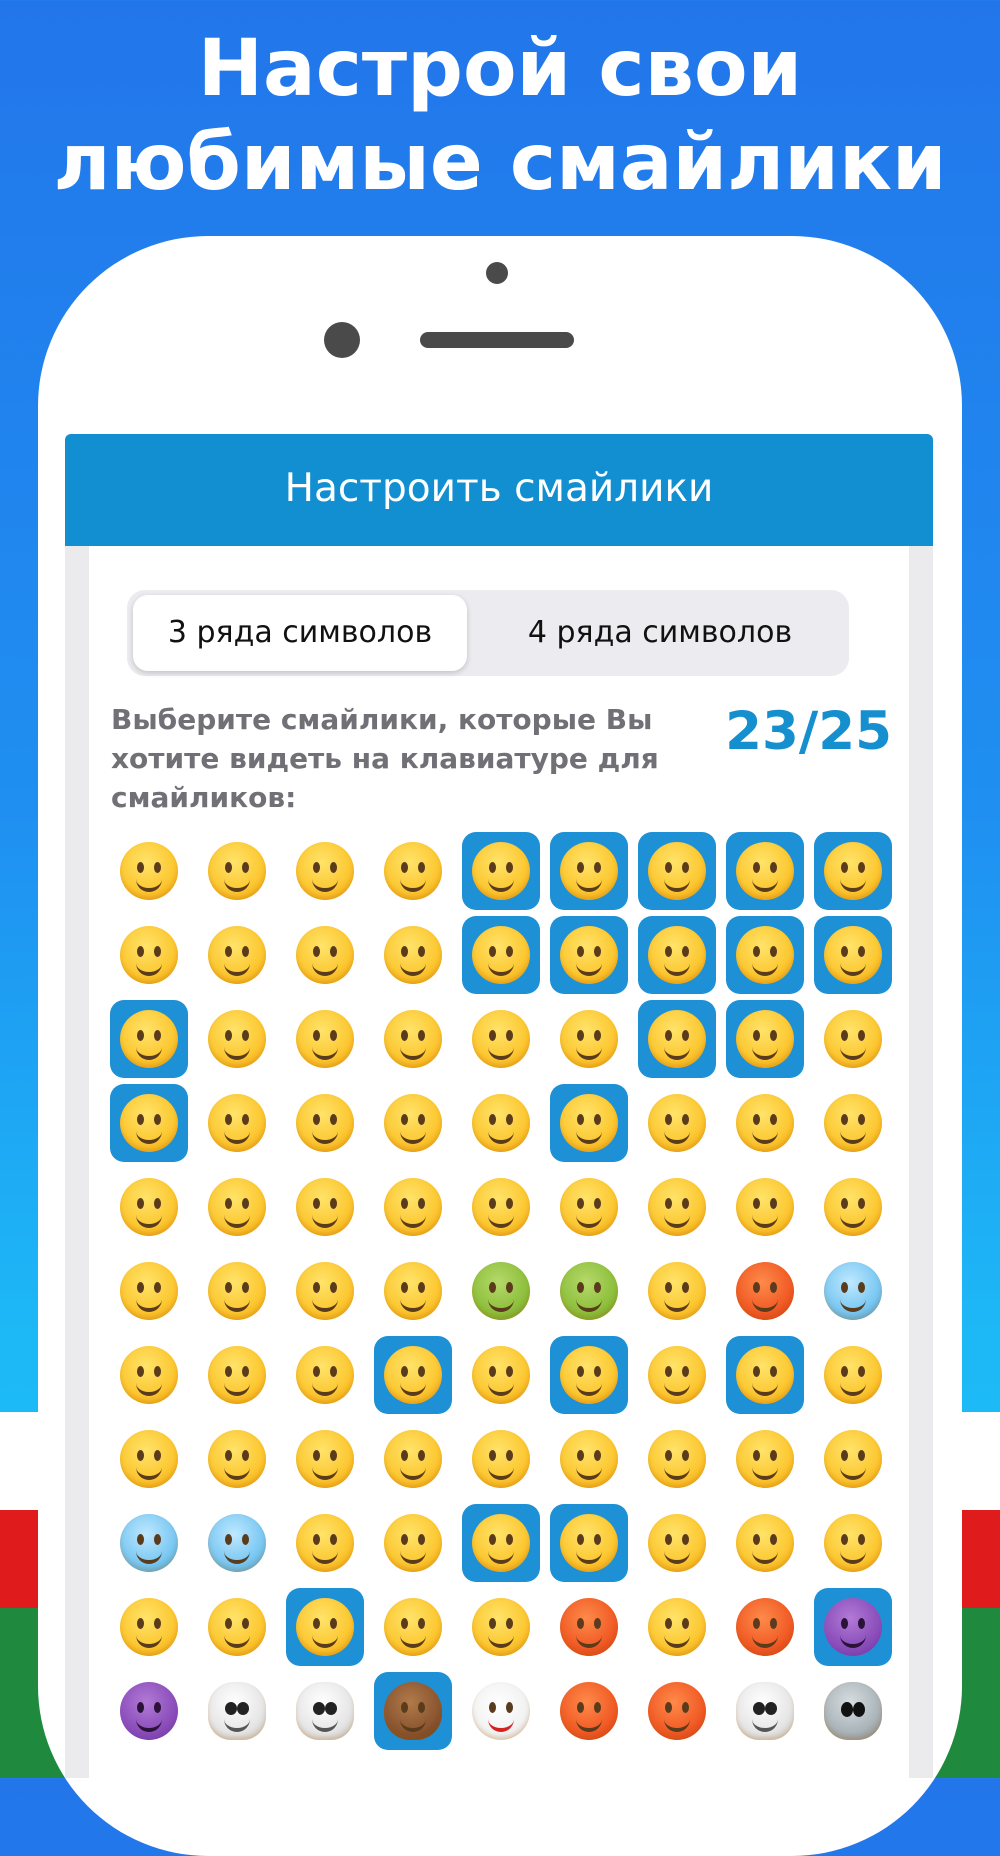 This screenshot has width=1000, height=1856. I want to click on emoji-cell-upside-down-face, so click(149, 955).